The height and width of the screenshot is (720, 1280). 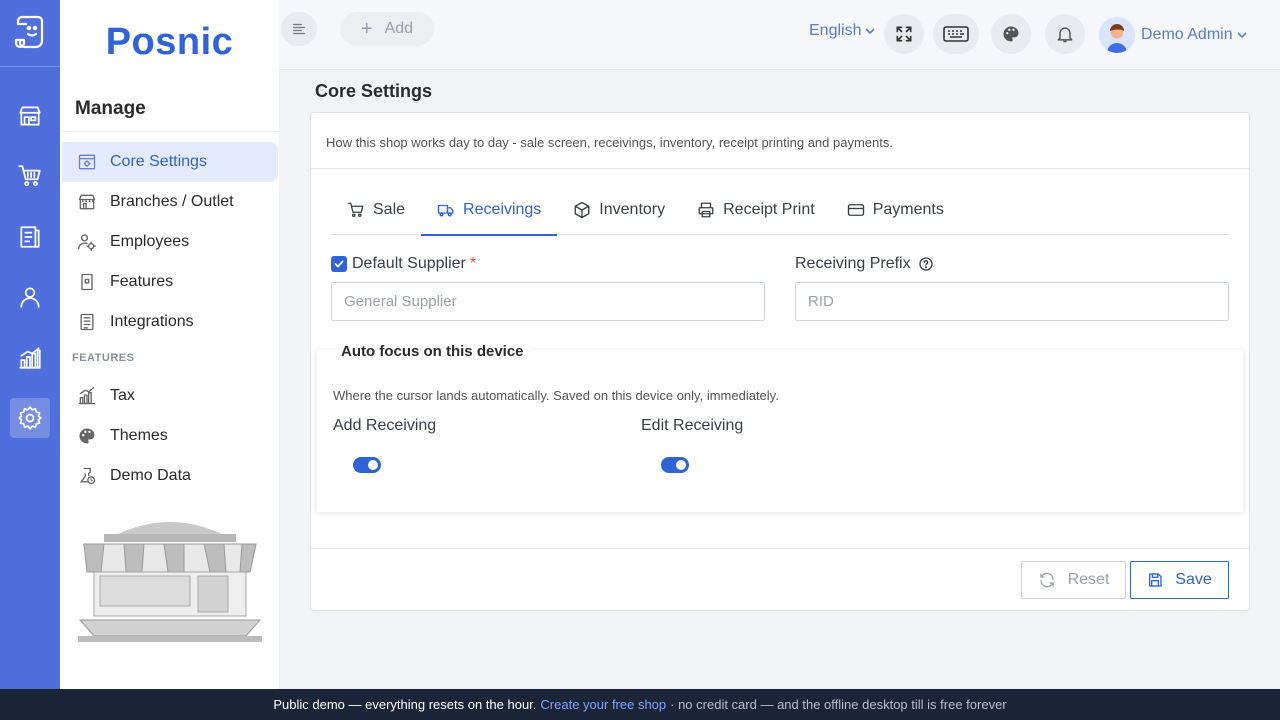 What do you see at coordinates (87, 476) in the screenshot?
I see `demo-data-icon` at bounding box center [87, 476].